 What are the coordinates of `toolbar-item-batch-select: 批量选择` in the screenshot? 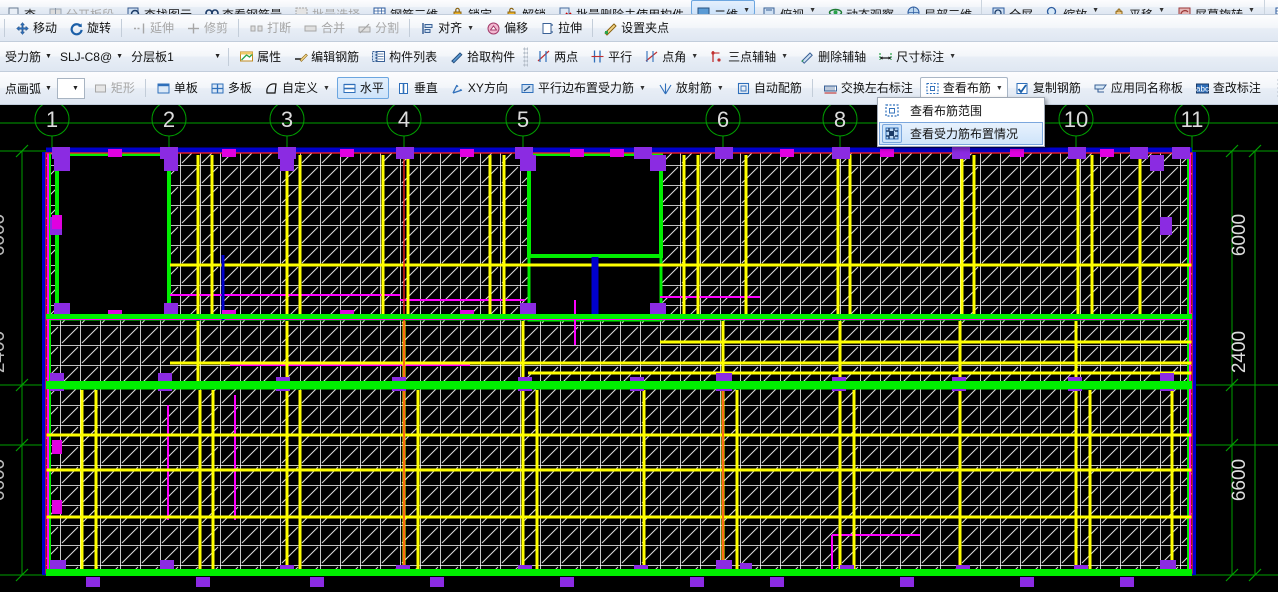 It's located at (327, 7).